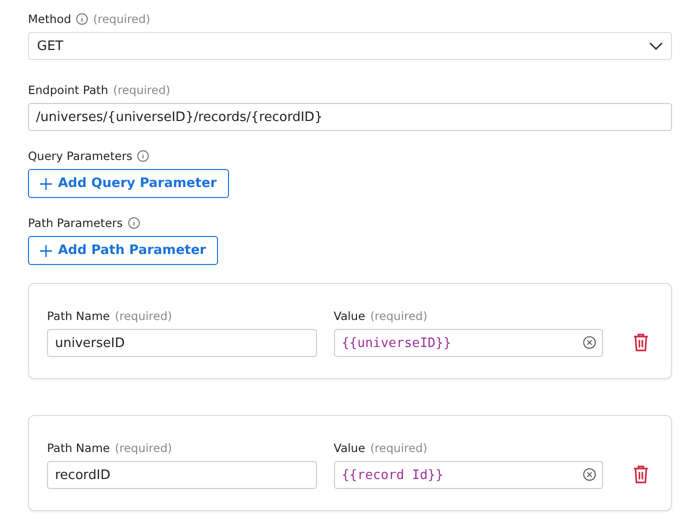 The width and height of the screenshot is (700, 525). Describe the element at coordinates (128, 183) in the screenshot. I see `add-query-button: Add Query Parameter` at that location.